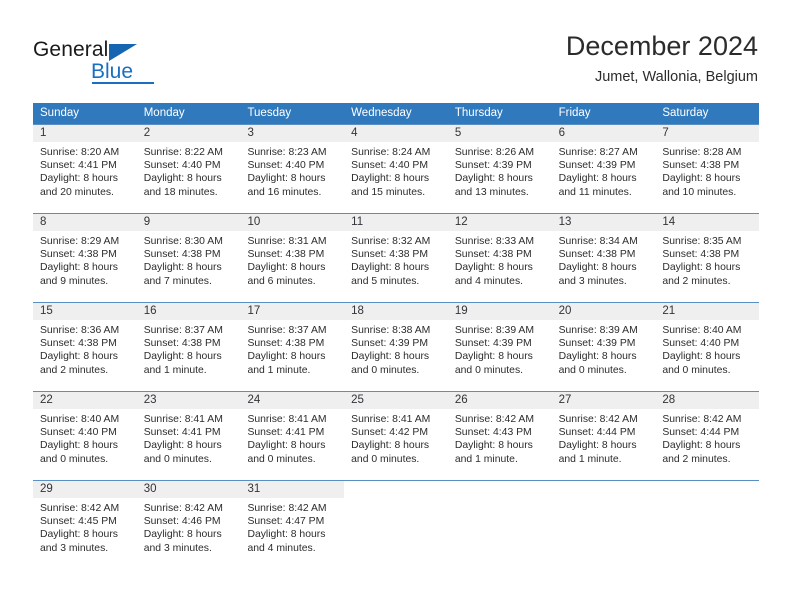 The width and height of the screenshot is (792, 612). What do you see at coordinates (707, 400) in the screenshot?
I see `day-number-band: 28` at bounding box center [707, 400].